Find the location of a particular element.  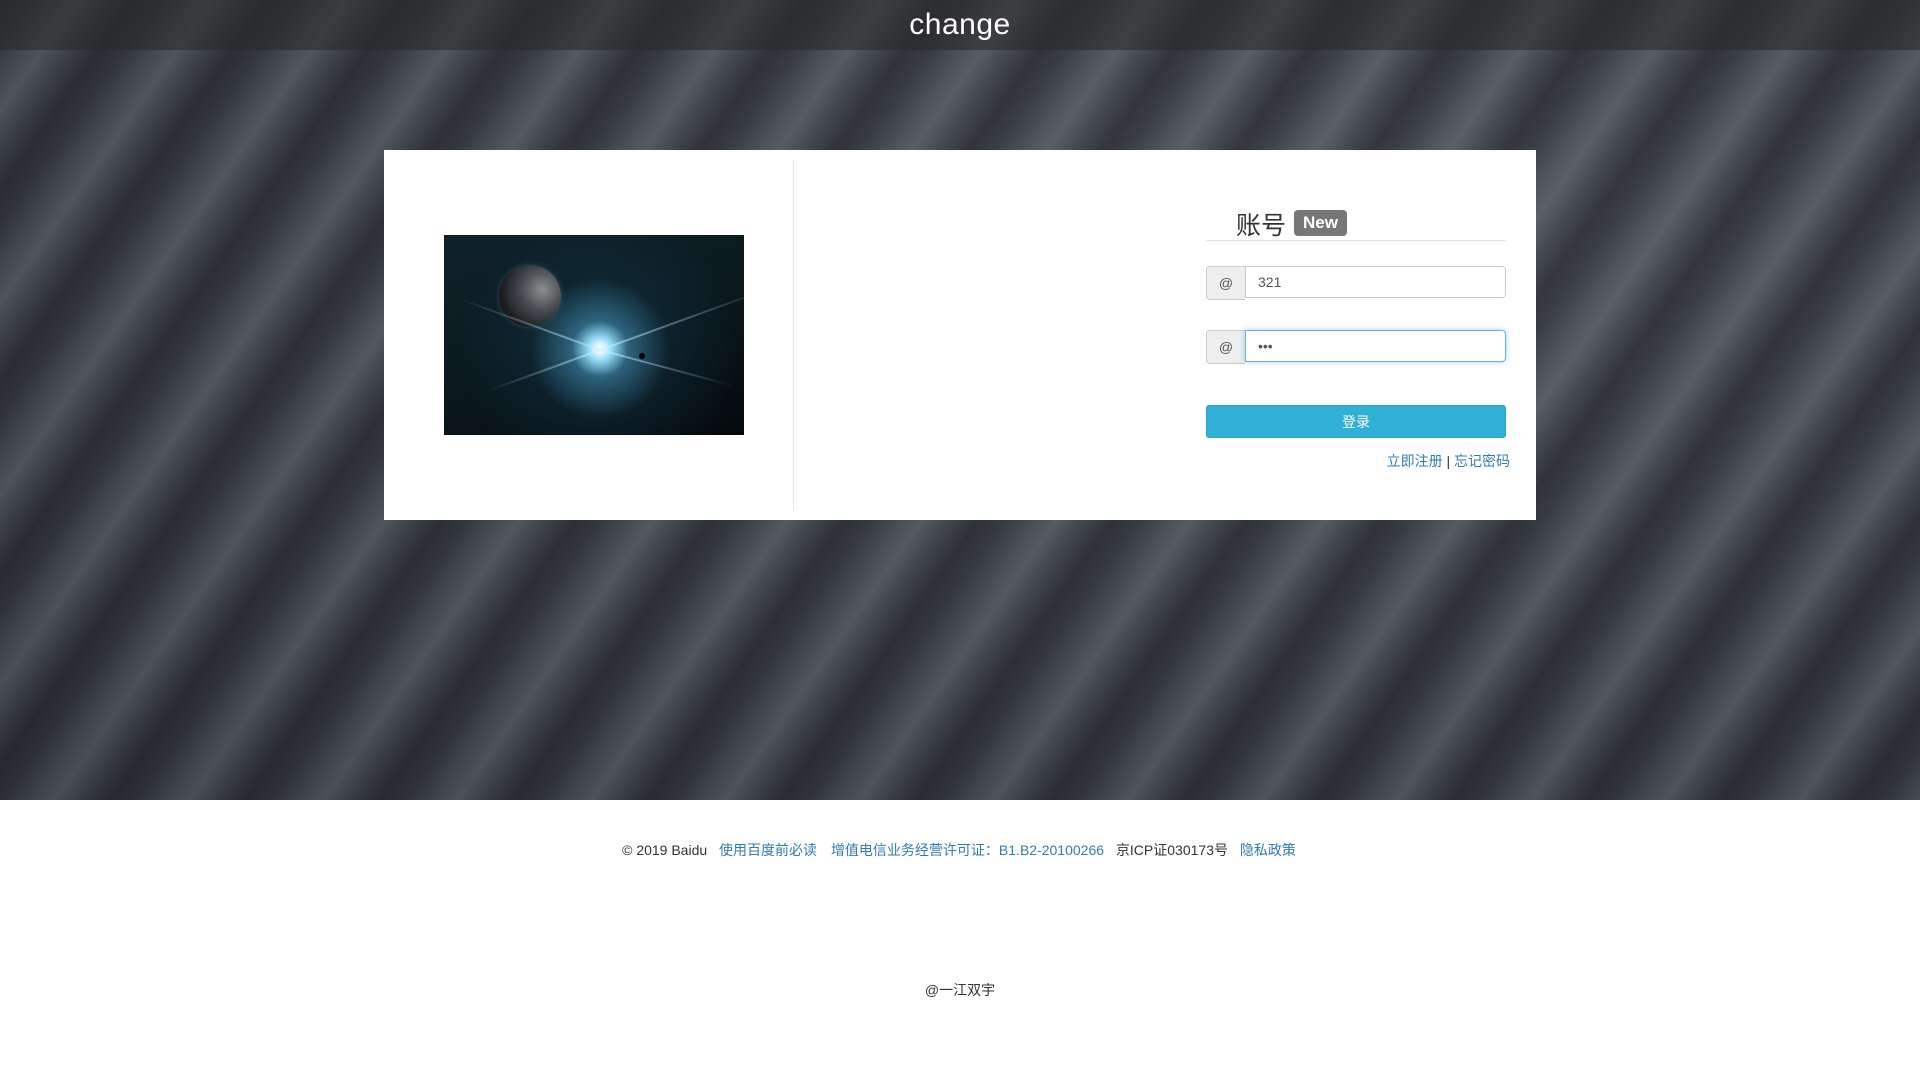

login-button: 登录 is located at coordinates (1356, 421).